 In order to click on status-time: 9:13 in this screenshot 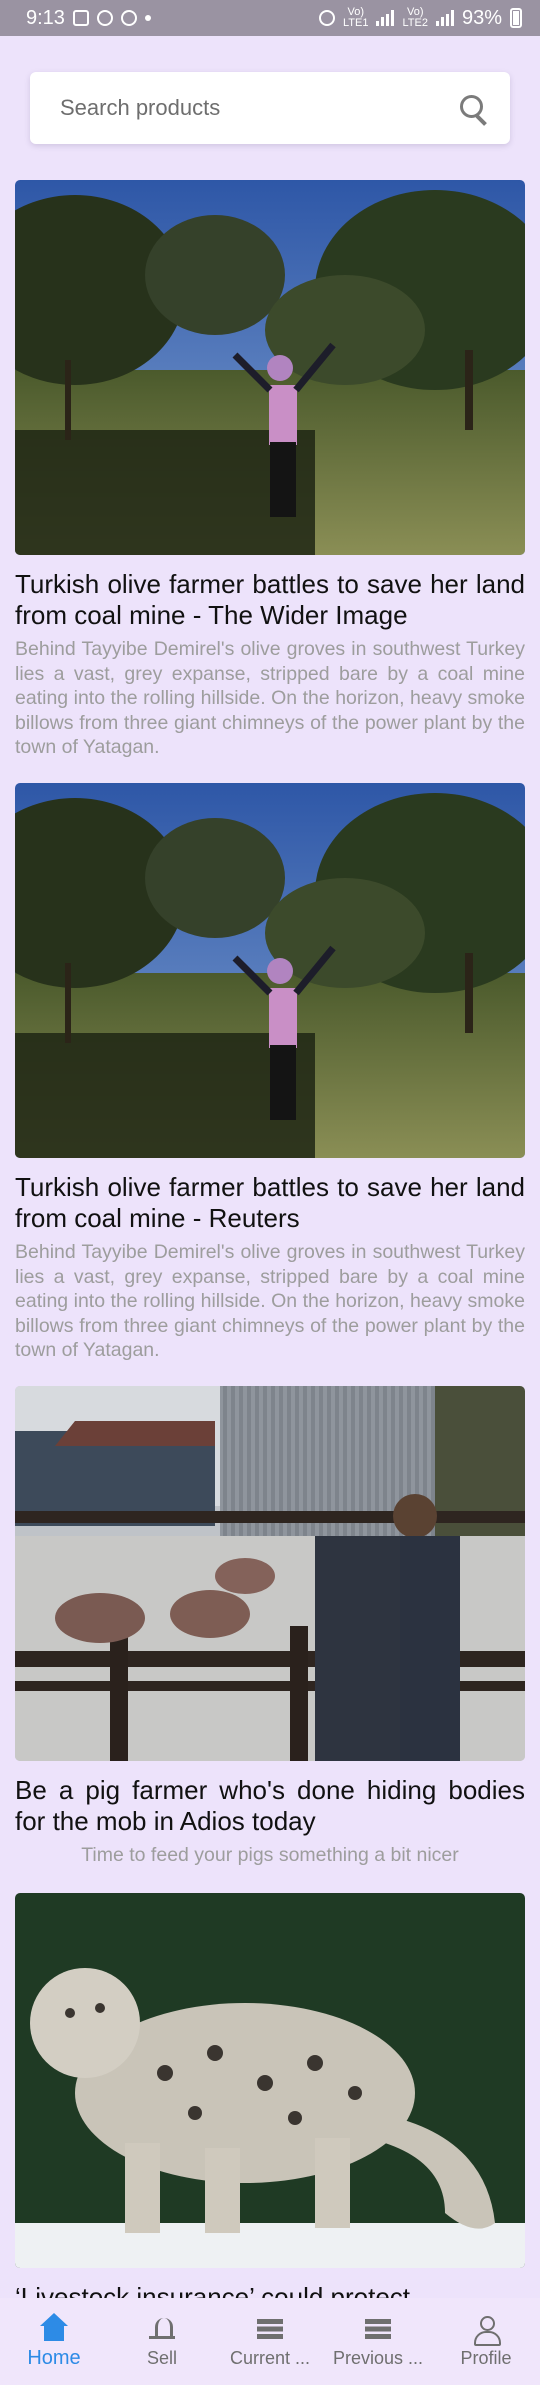, I will do `click(45, 17)`.